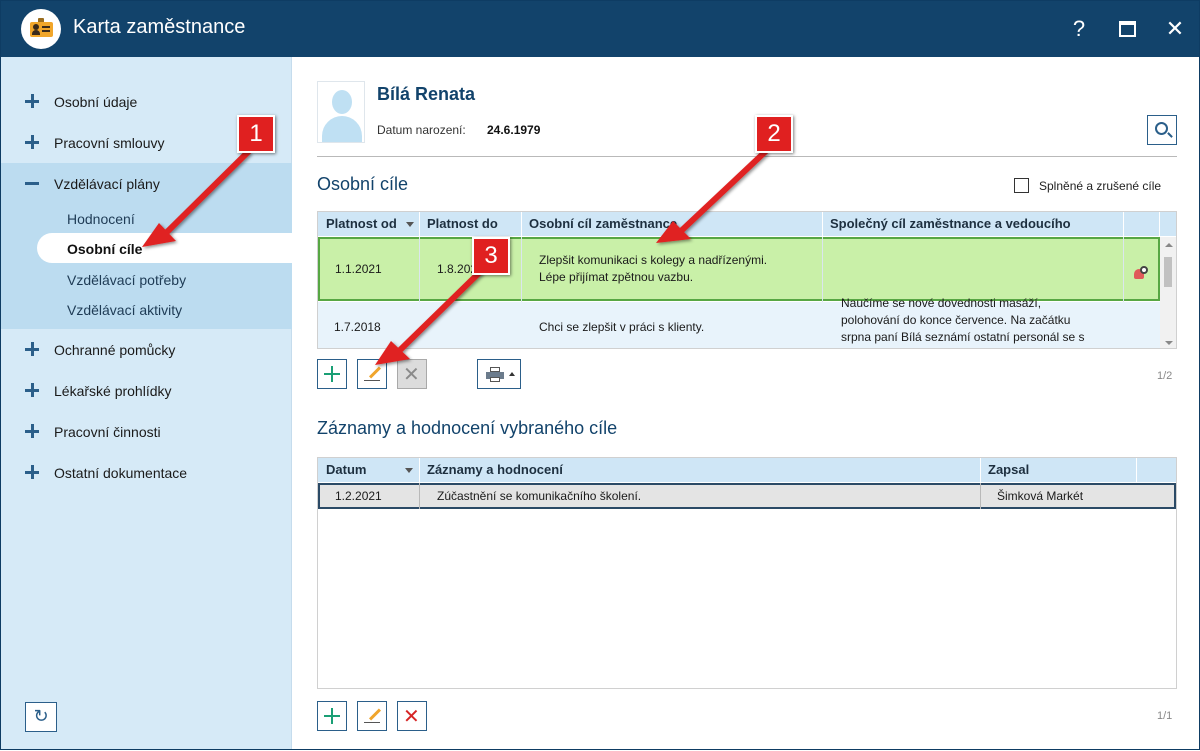 The image size is (1200, 751). Describe the element at coordinates (346, 469) in the screenshot. I see `column-header-datum: Datum` at that location.